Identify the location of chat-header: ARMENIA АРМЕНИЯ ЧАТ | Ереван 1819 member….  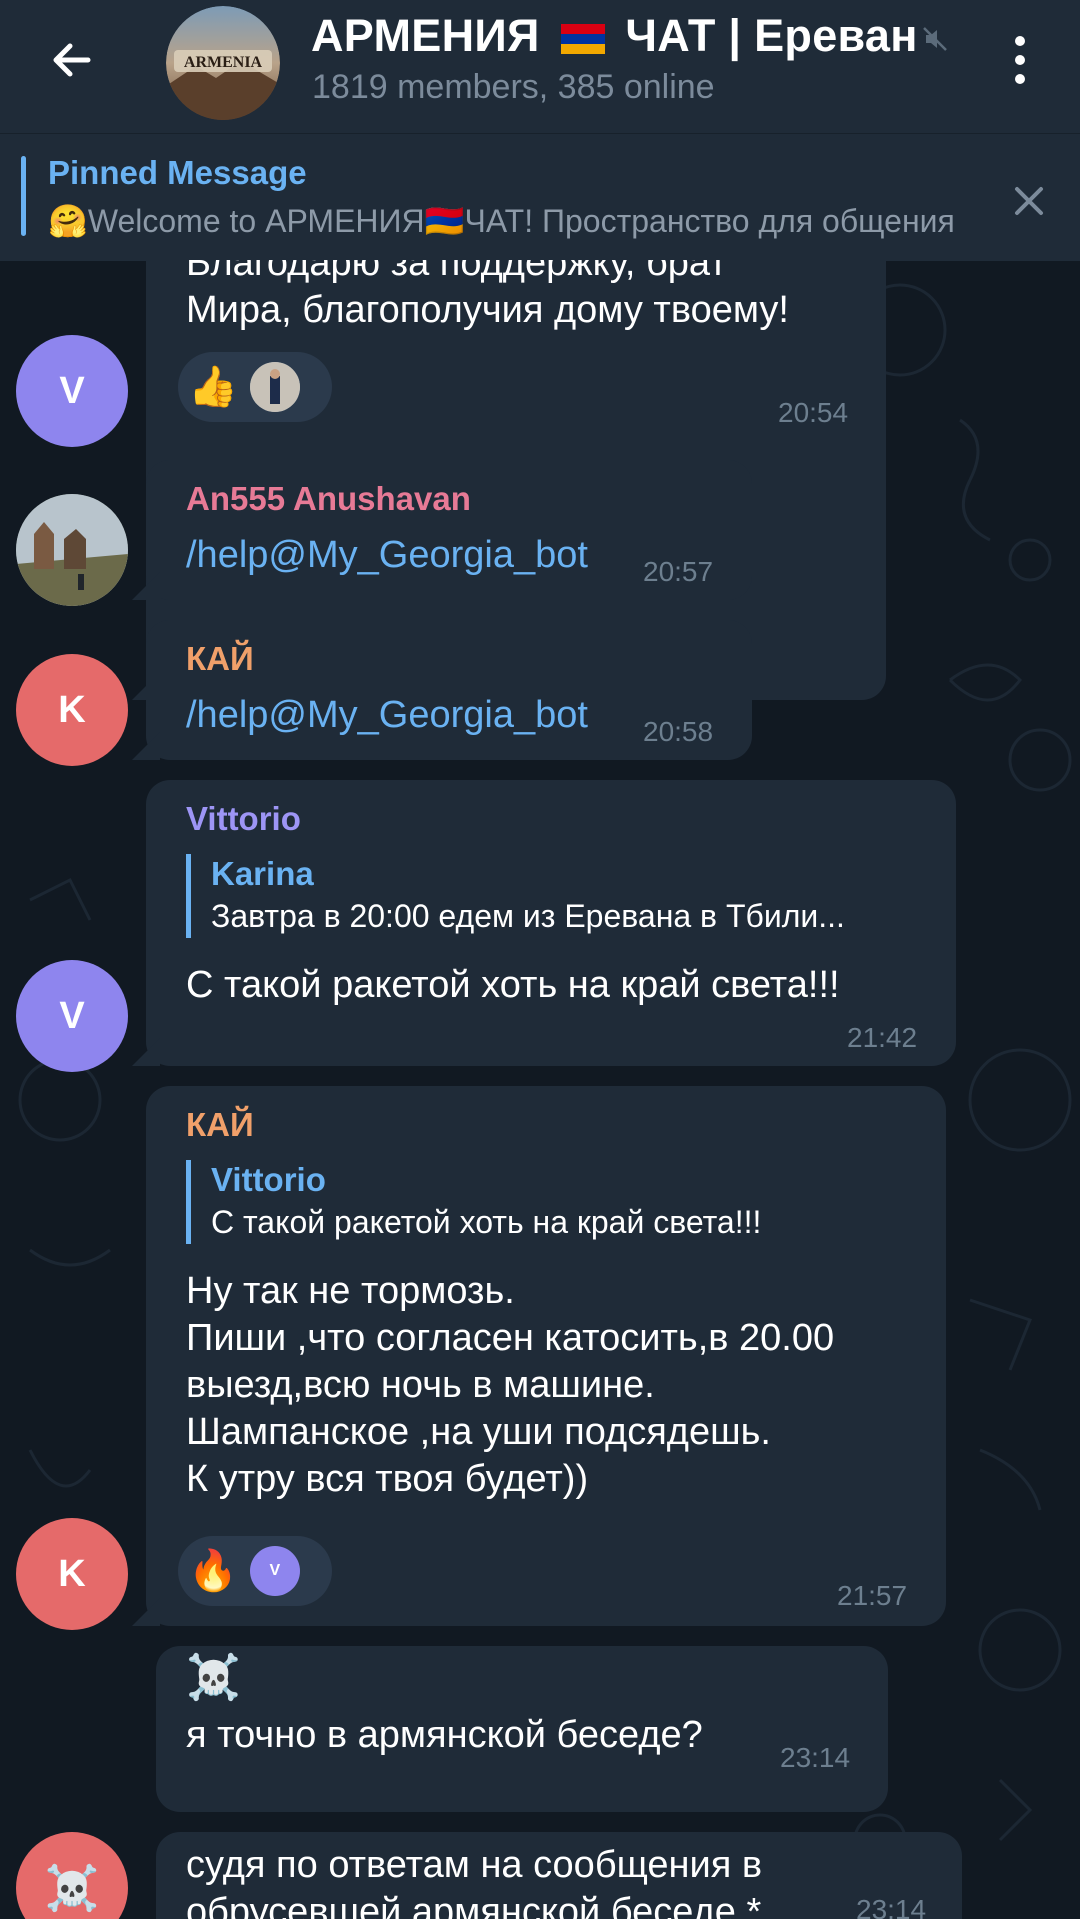
(540, 66).